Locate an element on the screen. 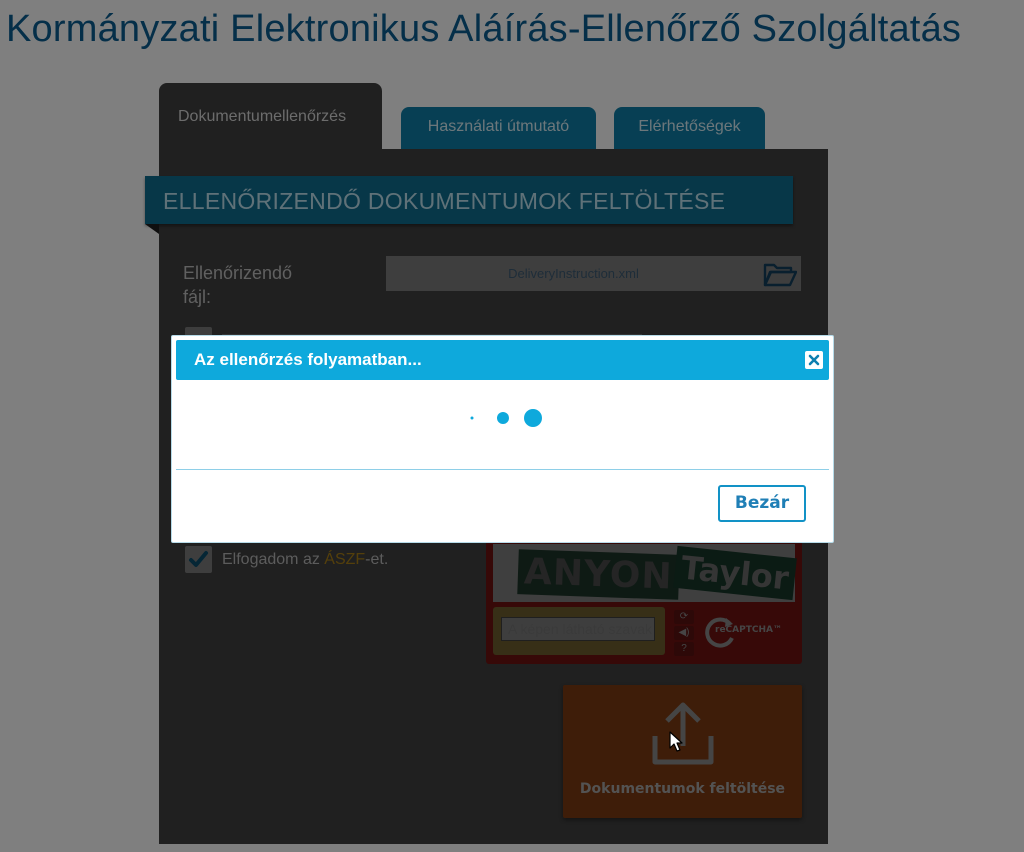  x-icon is located at coordinates (814, 360).